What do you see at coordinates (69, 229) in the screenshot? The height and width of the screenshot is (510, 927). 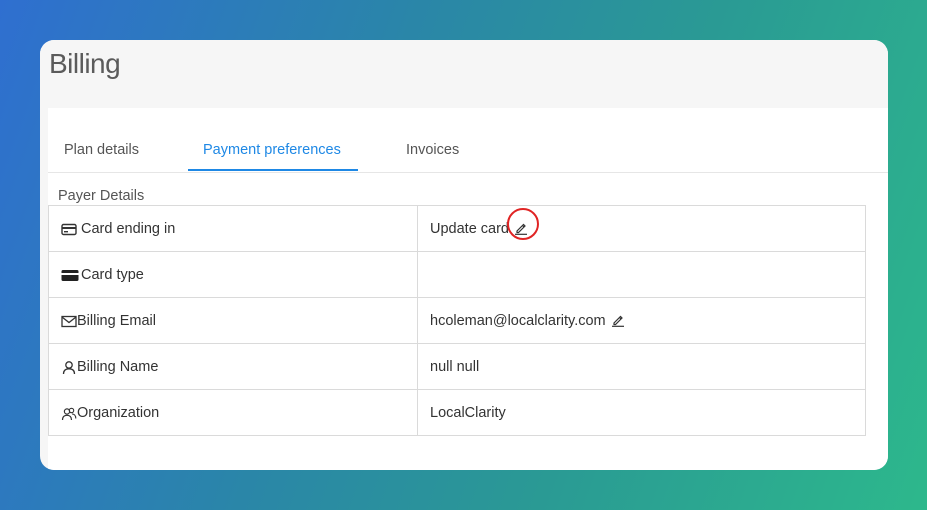 I see `credit-card-outline-icon` at bounding box center [69, 229].